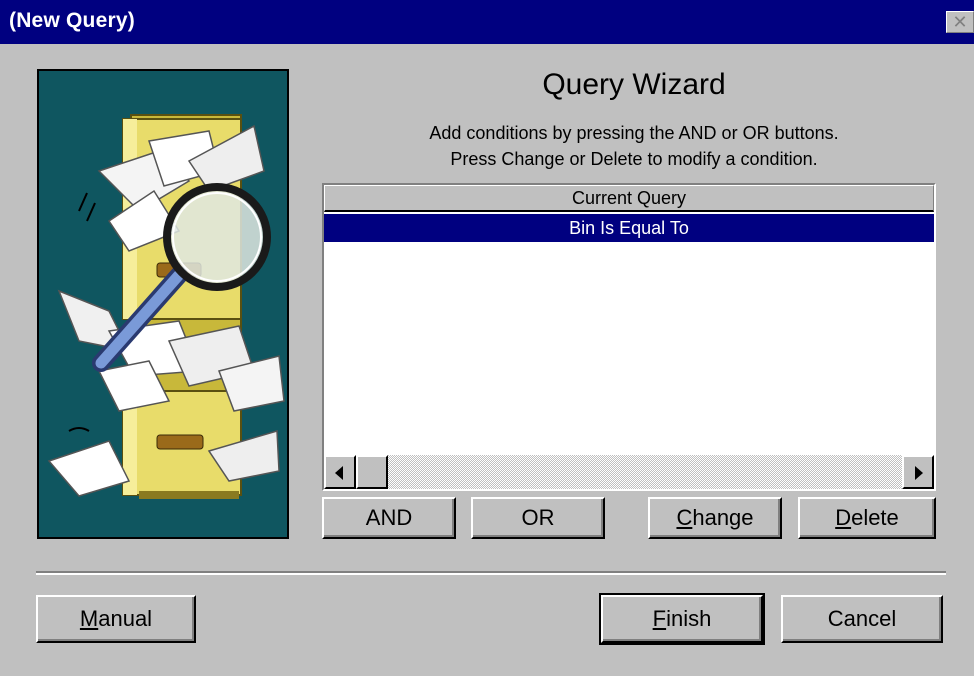 Image resolution: width=974 pixels, height=676 pixels. I want to click on window-title: (New Query), so click(72, 20).